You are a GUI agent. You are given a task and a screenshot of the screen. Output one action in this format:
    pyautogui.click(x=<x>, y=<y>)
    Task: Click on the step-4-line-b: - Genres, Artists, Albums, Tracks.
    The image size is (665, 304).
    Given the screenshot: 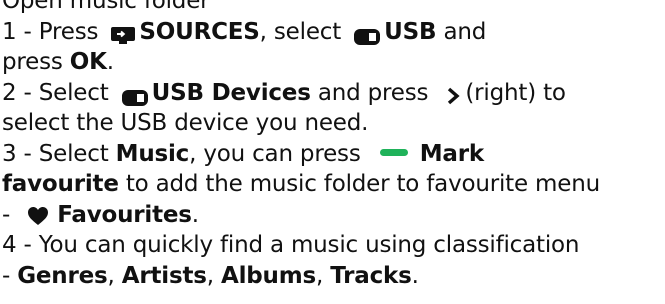 What is the action you would take?
    pyautogui.click(x=210, y=276)
    